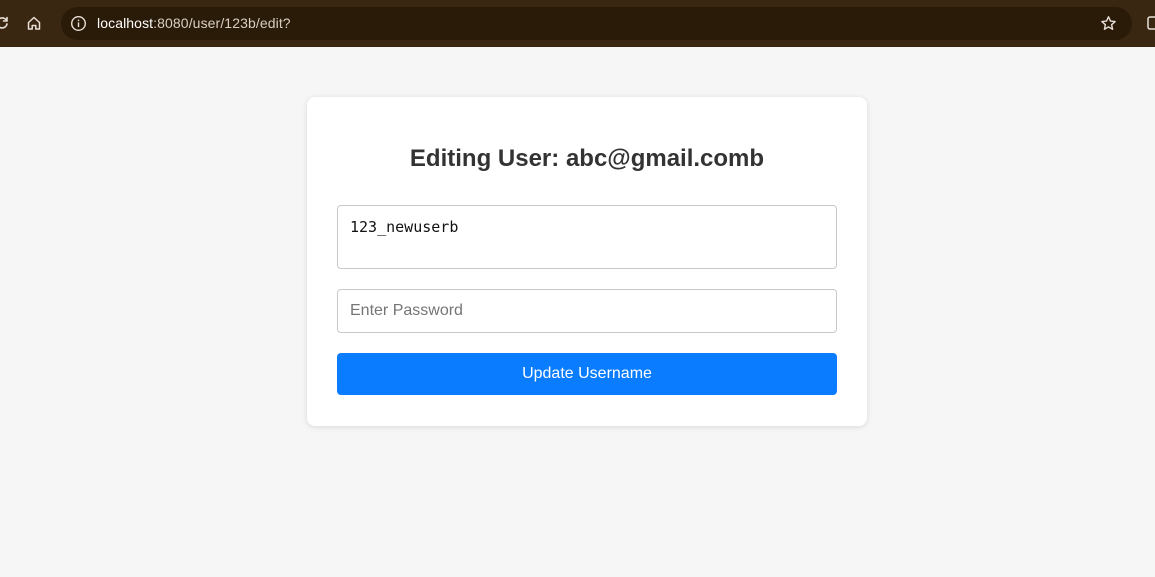  What do you see at coordinates (222, 23) in the screenshot?
I see `url-path: :8080/user/123b/edit?` at bounding box center [222, 23].